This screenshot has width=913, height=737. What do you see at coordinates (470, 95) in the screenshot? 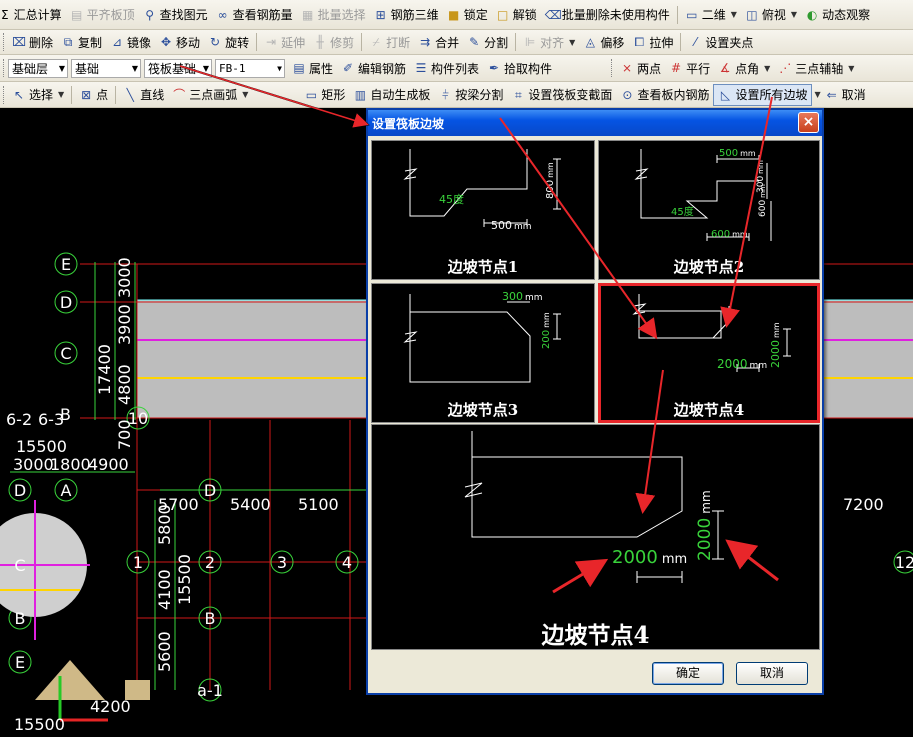
I see `split-by-beam-button: ⫩ 按梁分割` at bounding box center [470, 95].